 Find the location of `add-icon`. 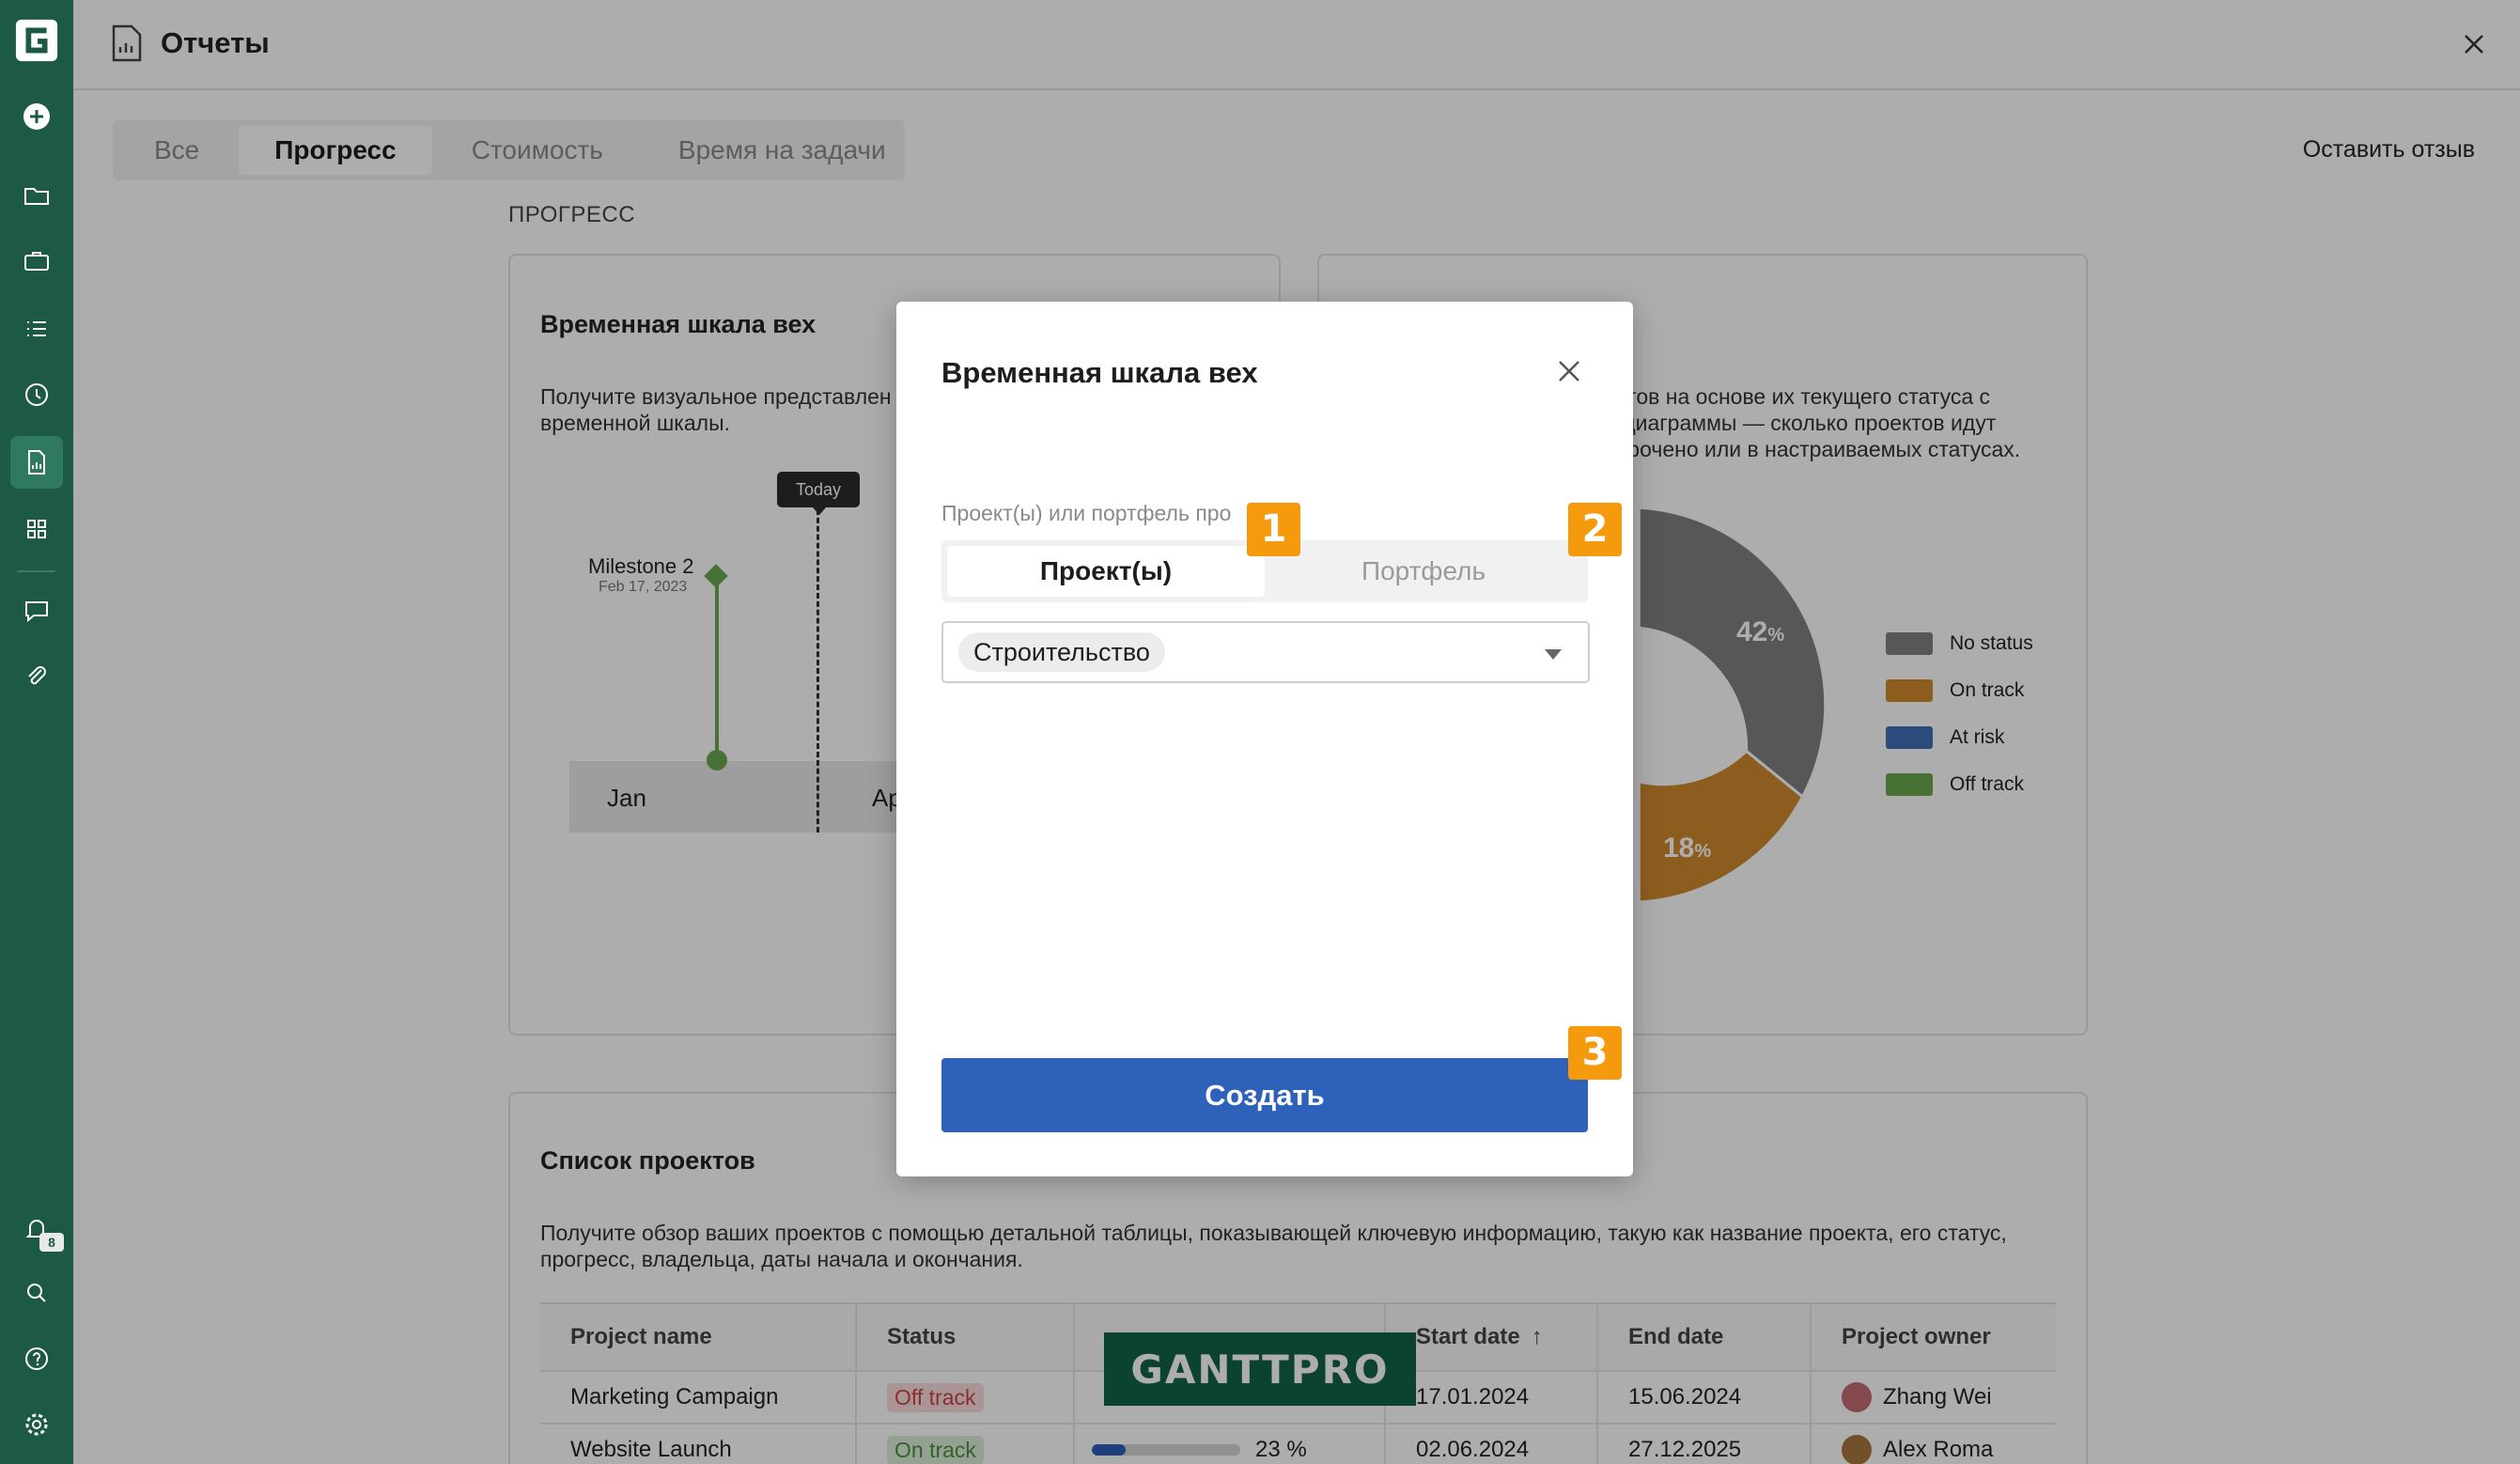

add-icon is located at coordinates (36, 117).